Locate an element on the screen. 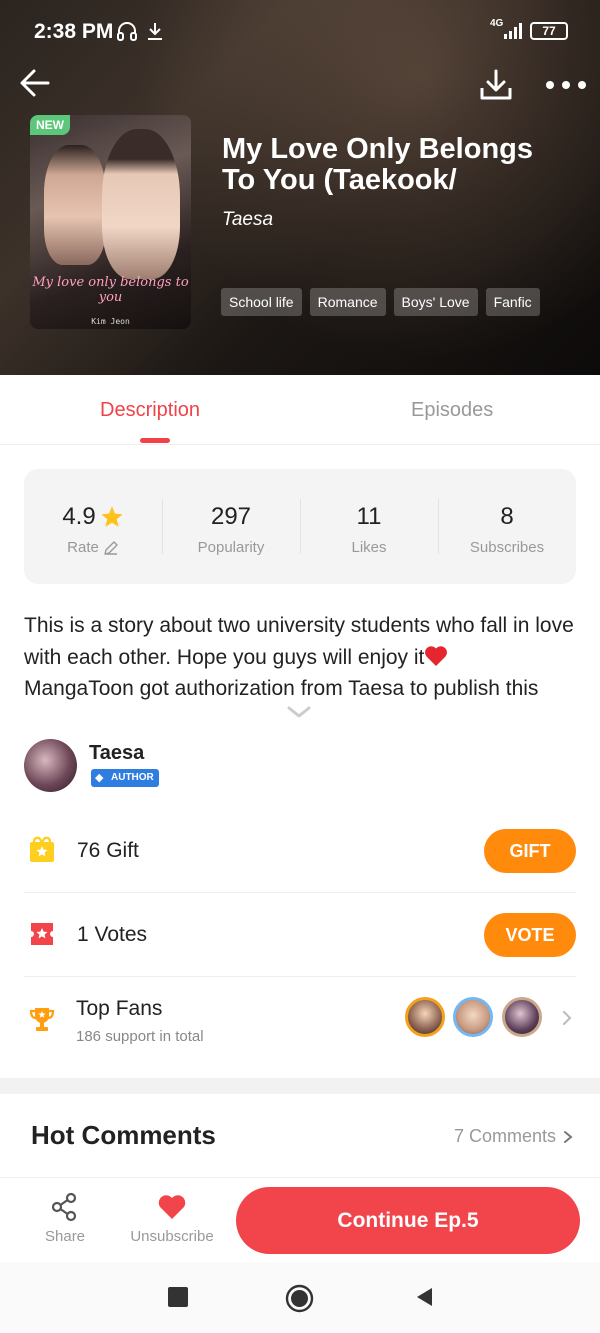 The image size is (600, 1333). top-fans-subtitle: 186 support in total is located at coordinates (140, 1036).